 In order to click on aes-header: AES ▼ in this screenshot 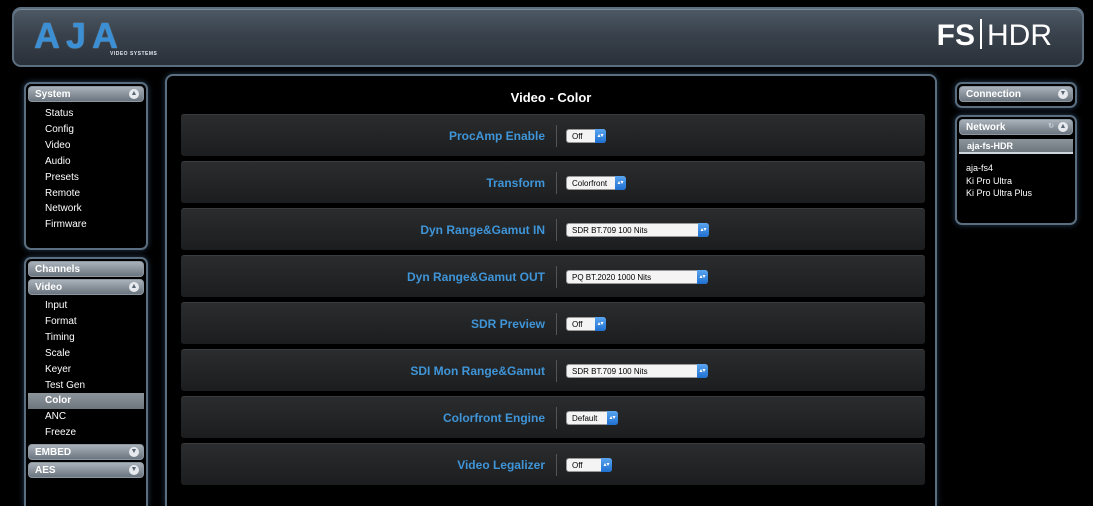, I will do `click(86, 470)`.